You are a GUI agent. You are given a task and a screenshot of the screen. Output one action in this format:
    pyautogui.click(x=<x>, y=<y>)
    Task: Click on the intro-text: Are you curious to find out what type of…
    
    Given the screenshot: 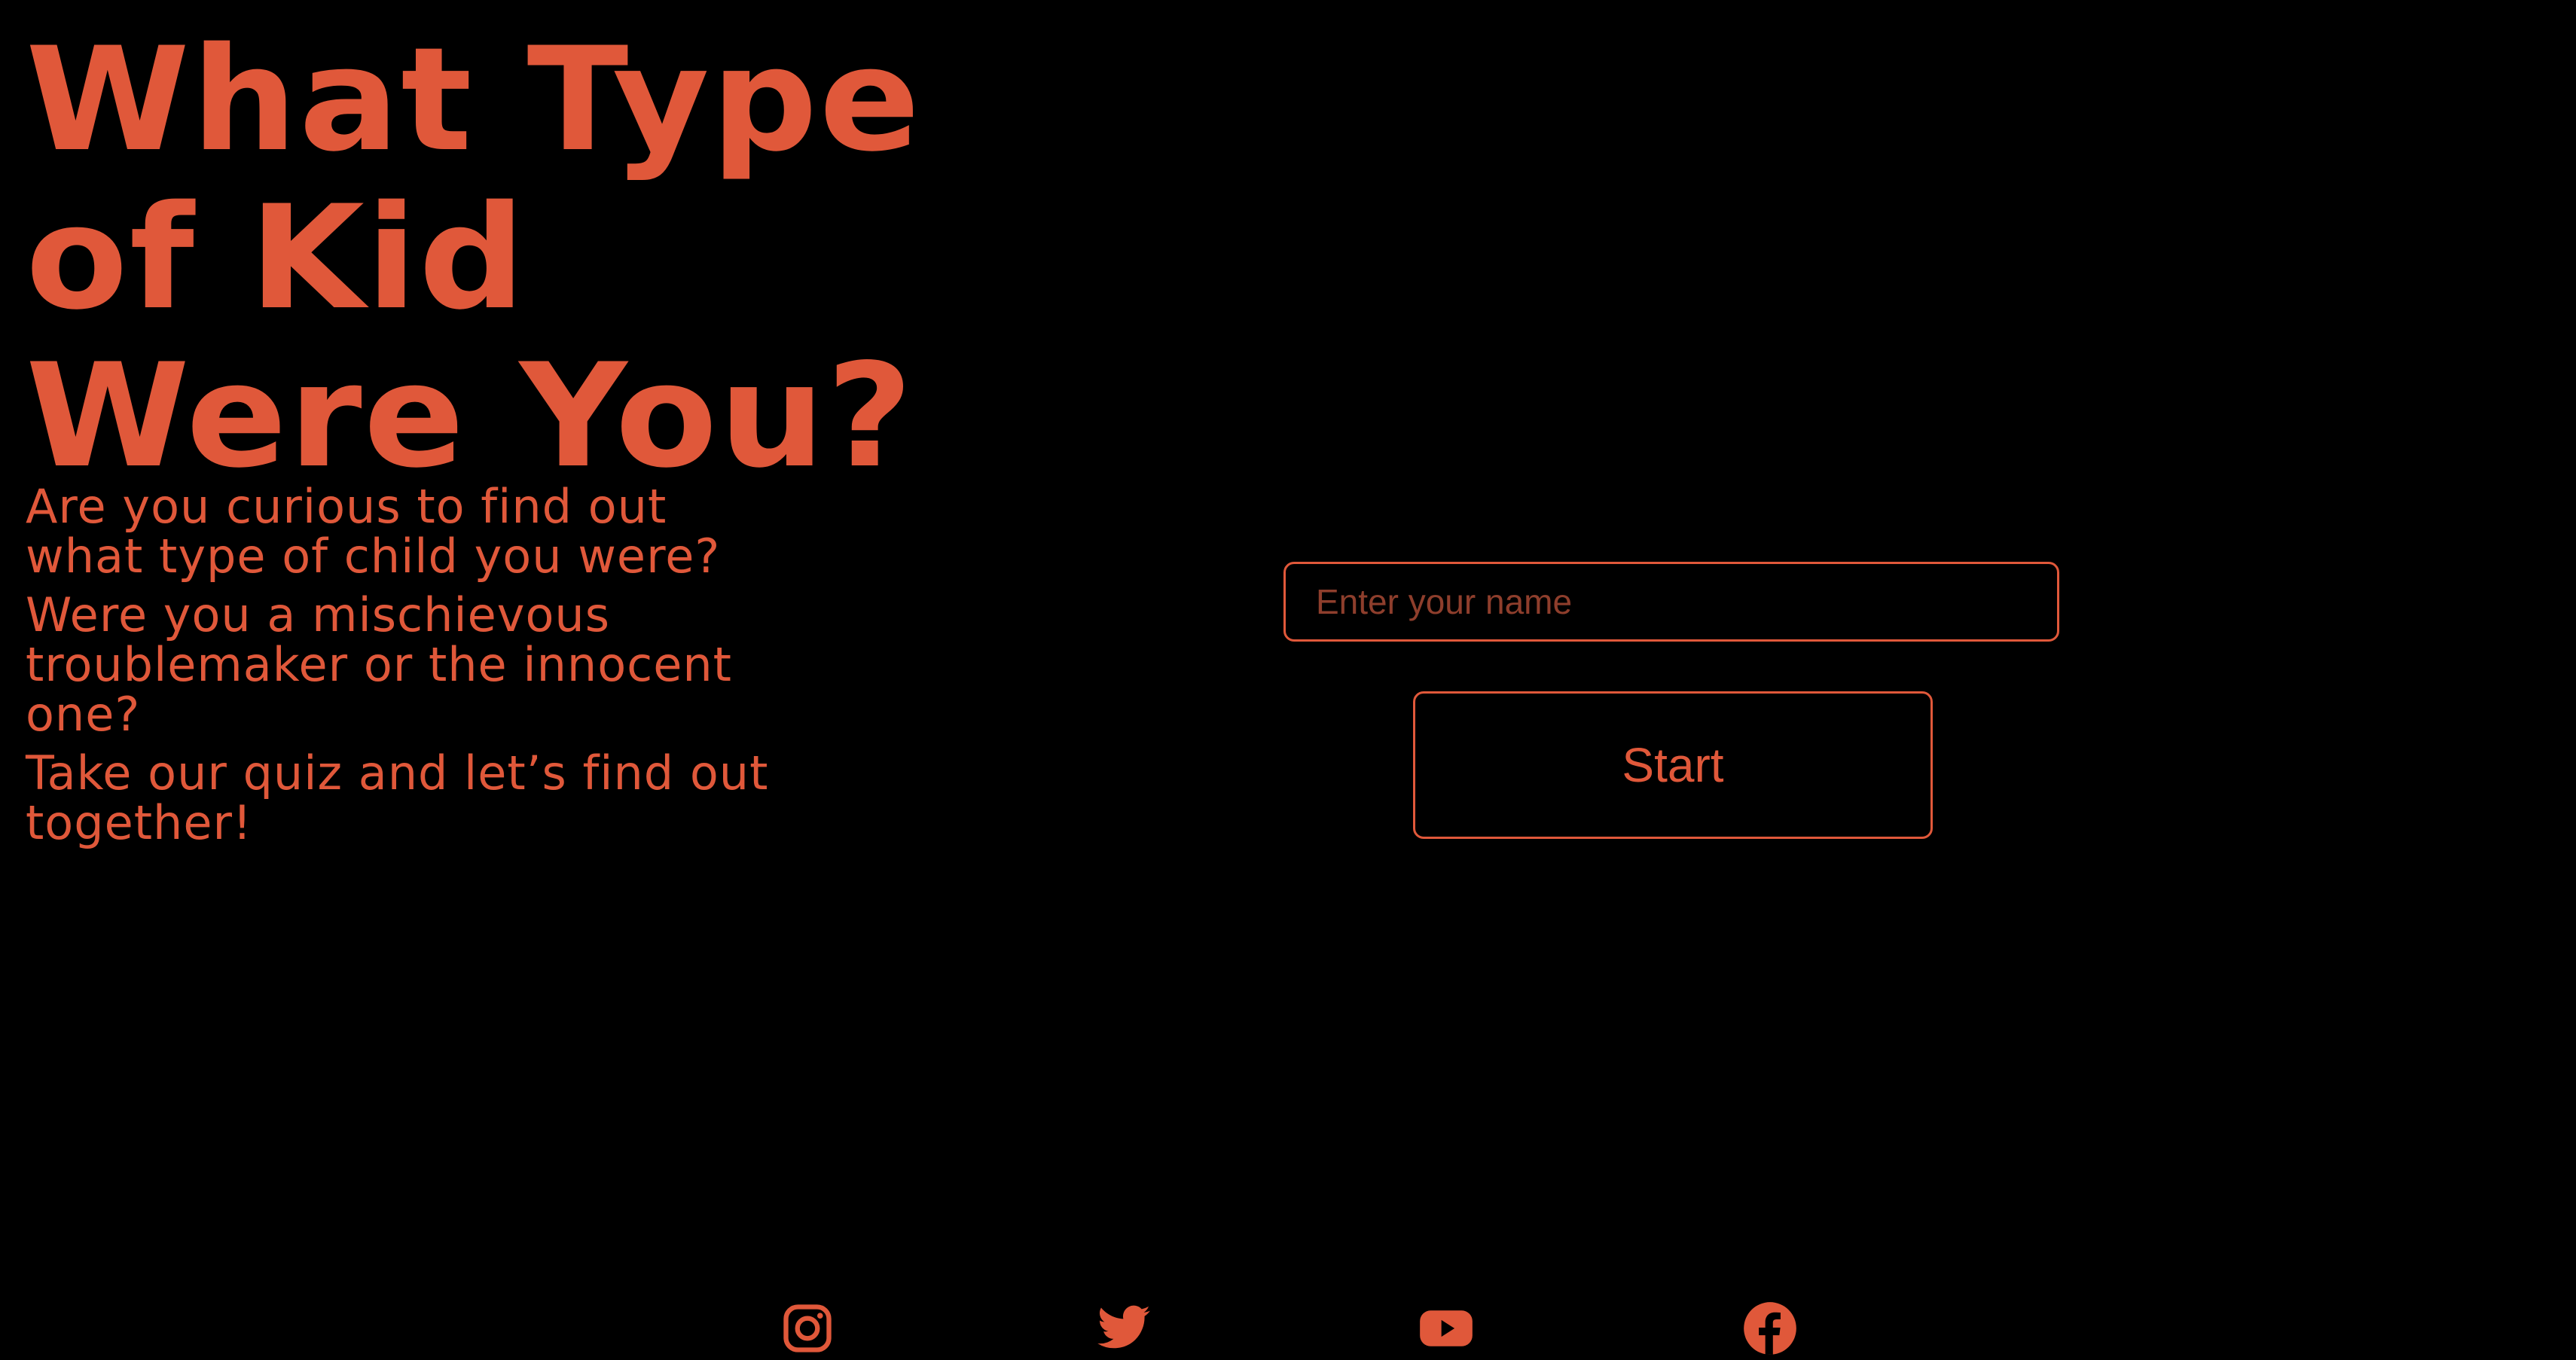 What is the action you would take?
    pyautogui.click(x=410, y=669)
    